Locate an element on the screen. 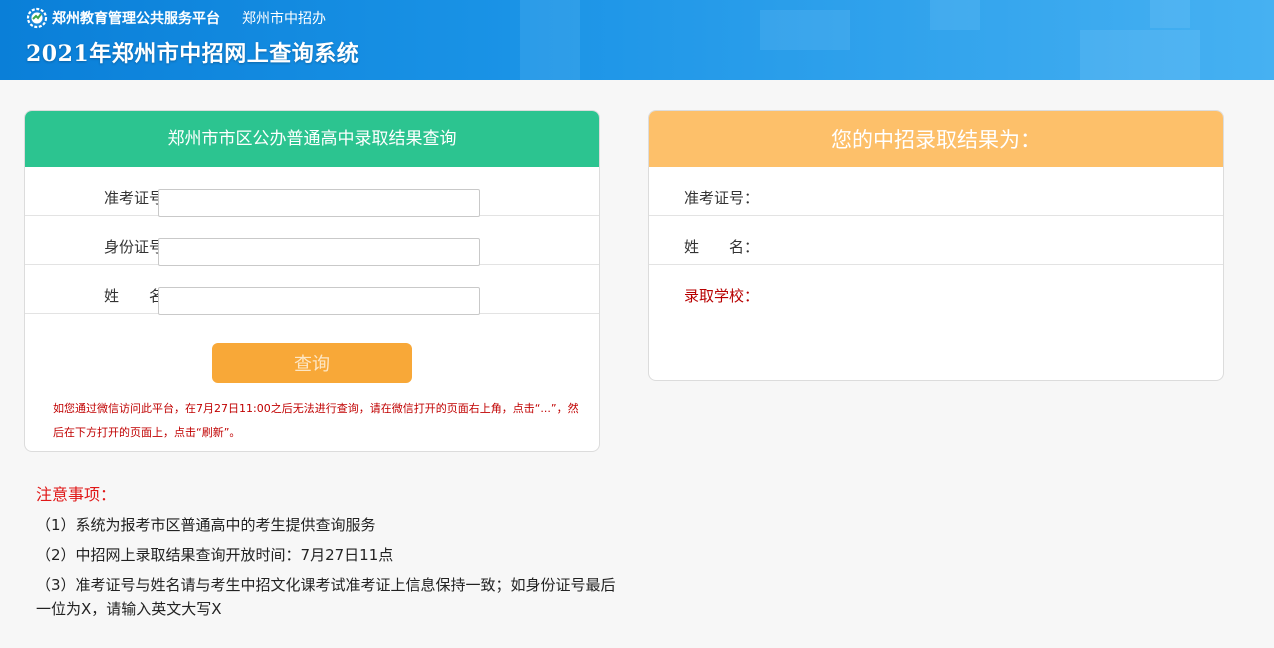  exam-number-input is located at coordinates (319, 203).